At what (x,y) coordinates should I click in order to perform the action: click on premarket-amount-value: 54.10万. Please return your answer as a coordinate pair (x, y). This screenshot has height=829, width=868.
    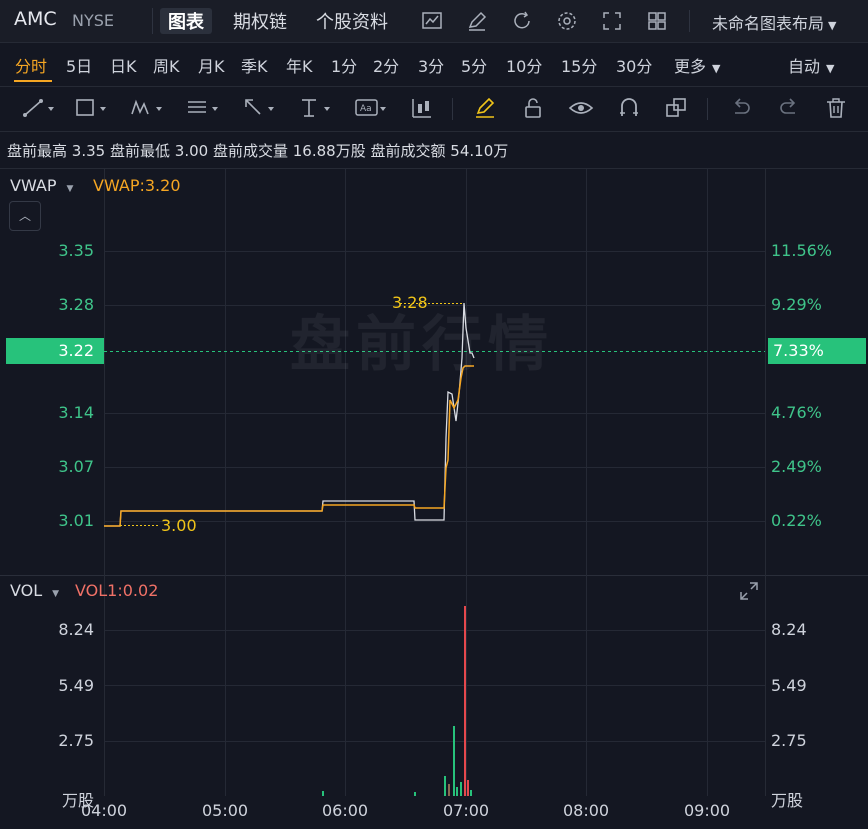
    Looking at the image, I should click on (479, 151).